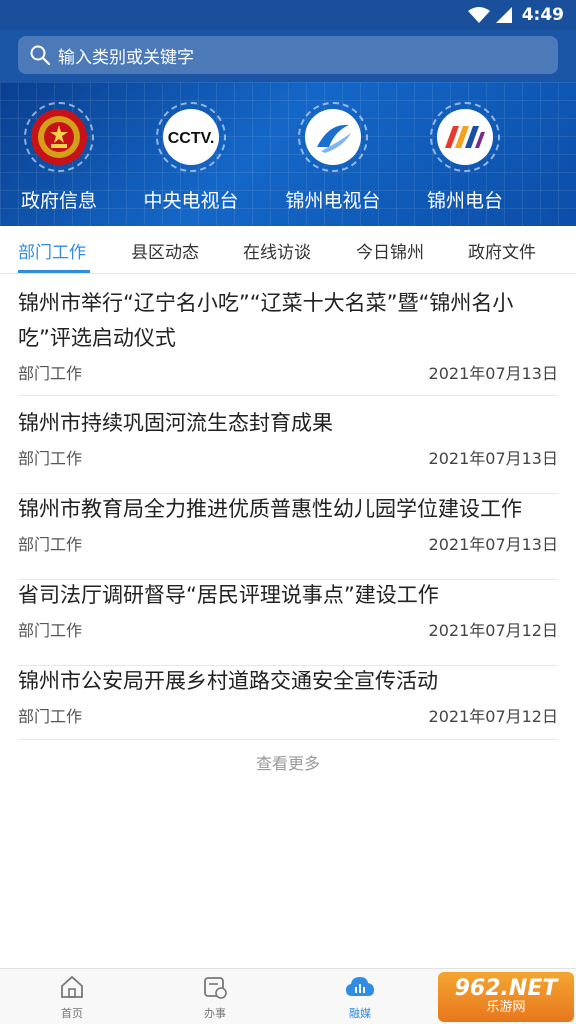 This screenshot has height=1024, width=576. I want to click on search-input: 输入类别或关键字, so click(288, 55).